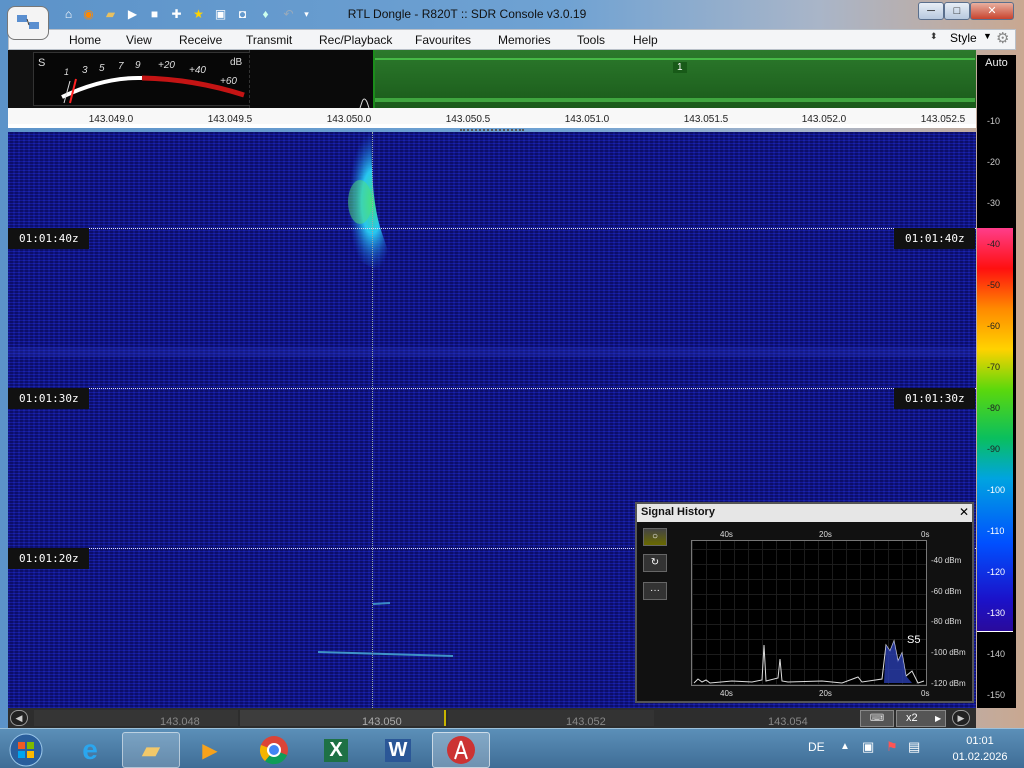 The width and height of the screenshot is (1024, 768). I want to click on explorer-folder-icon: ▰, so click(151, 750).